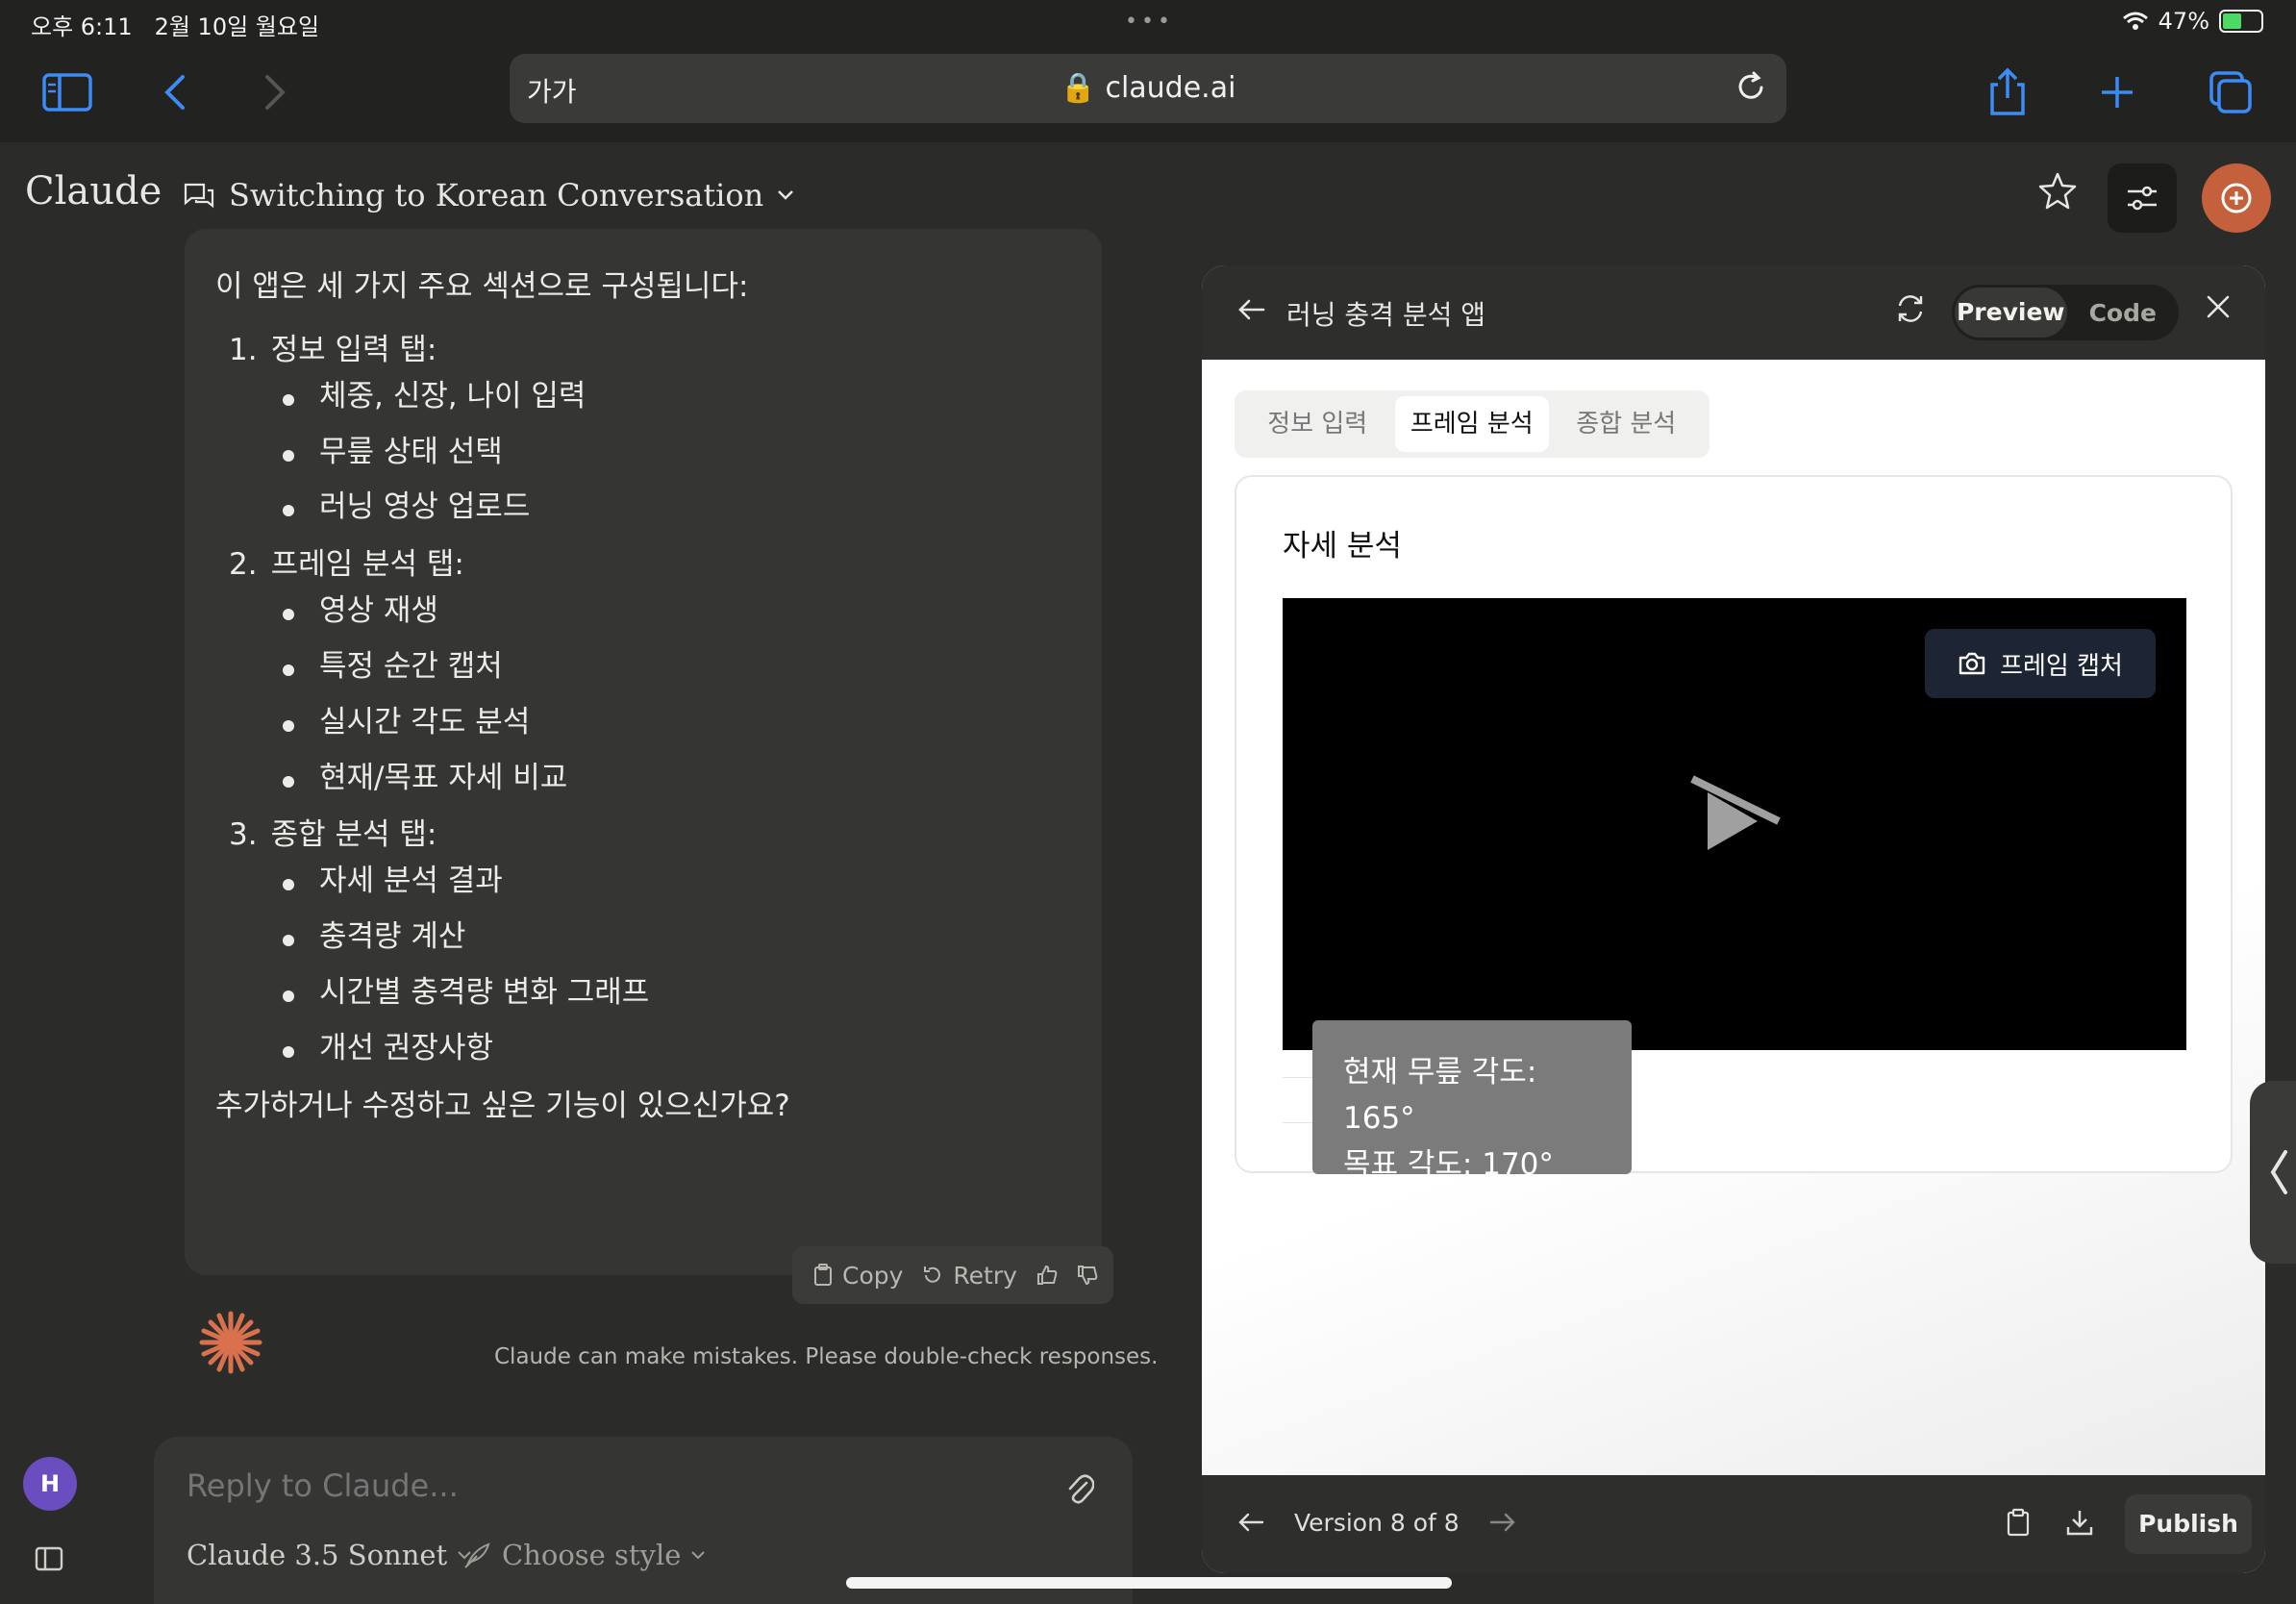  Describe the element at coordinates (488, 195) in the screenshot. I see `conversation-title: Switching to Korean Conversation` at that location.